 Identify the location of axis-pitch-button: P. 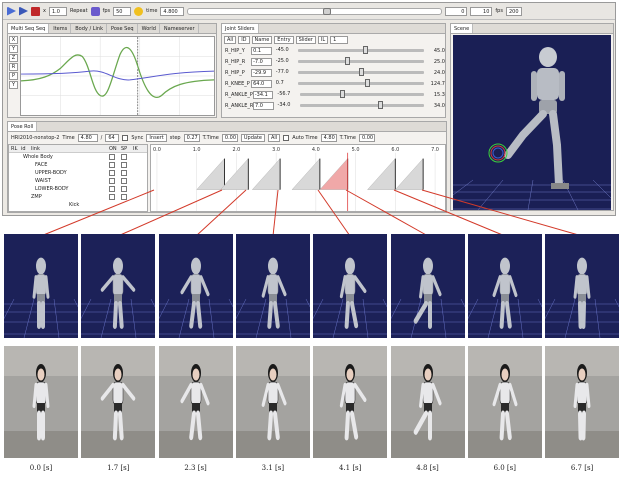
(13, 76).